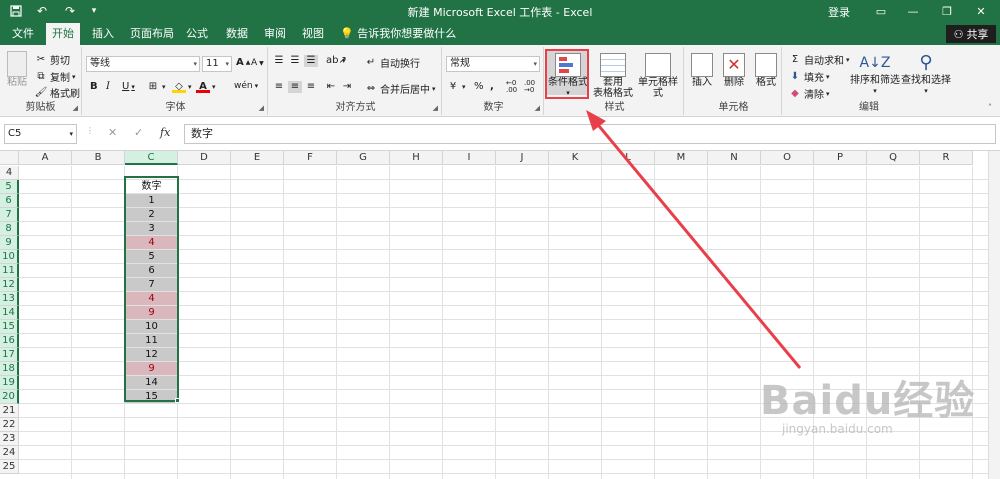 The height and width of the screenshot is (479, 1000). Describe the element at coordinates (151, 312) in the screenshot. I see `cell-c14: 9` at that location.